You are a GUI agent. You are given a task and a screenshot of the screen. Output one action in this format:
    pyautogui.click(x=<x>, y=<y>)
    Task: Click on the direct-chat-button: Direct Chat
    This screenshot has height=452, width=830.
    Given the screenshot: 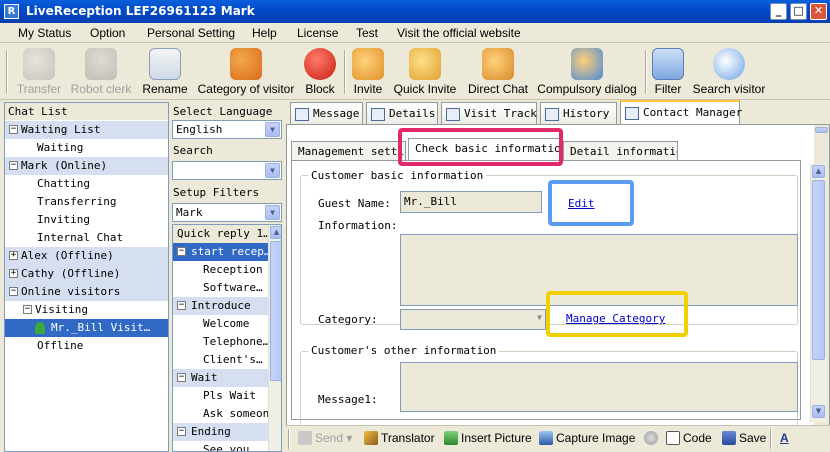 What is the action you would take?
    pyautogui.click(x=498, y=72)
    